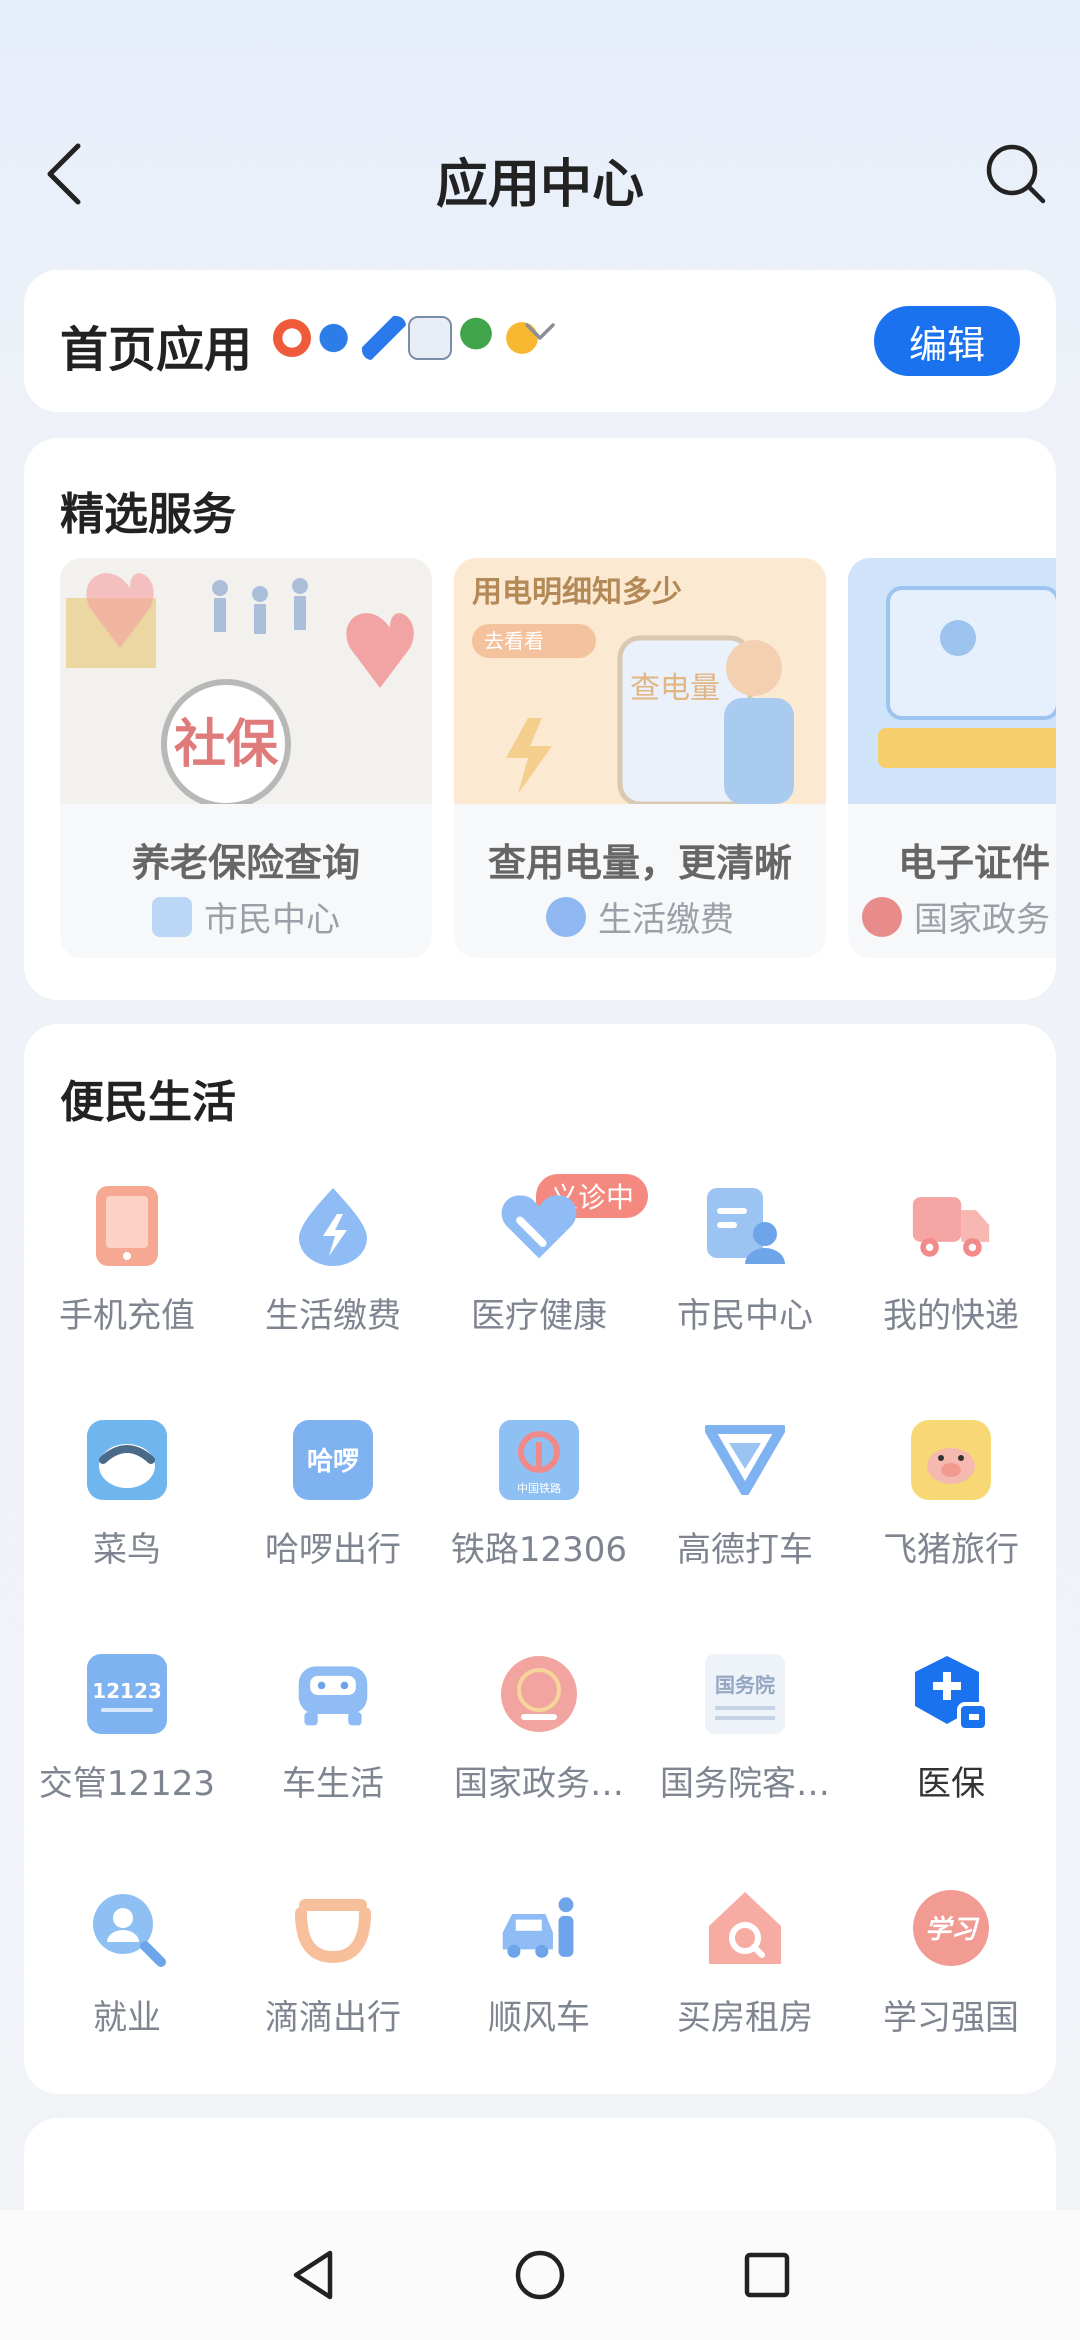 The image size is (1080, 2340). I want to click on state-council-icon: 国务院, so click(745, 1694).